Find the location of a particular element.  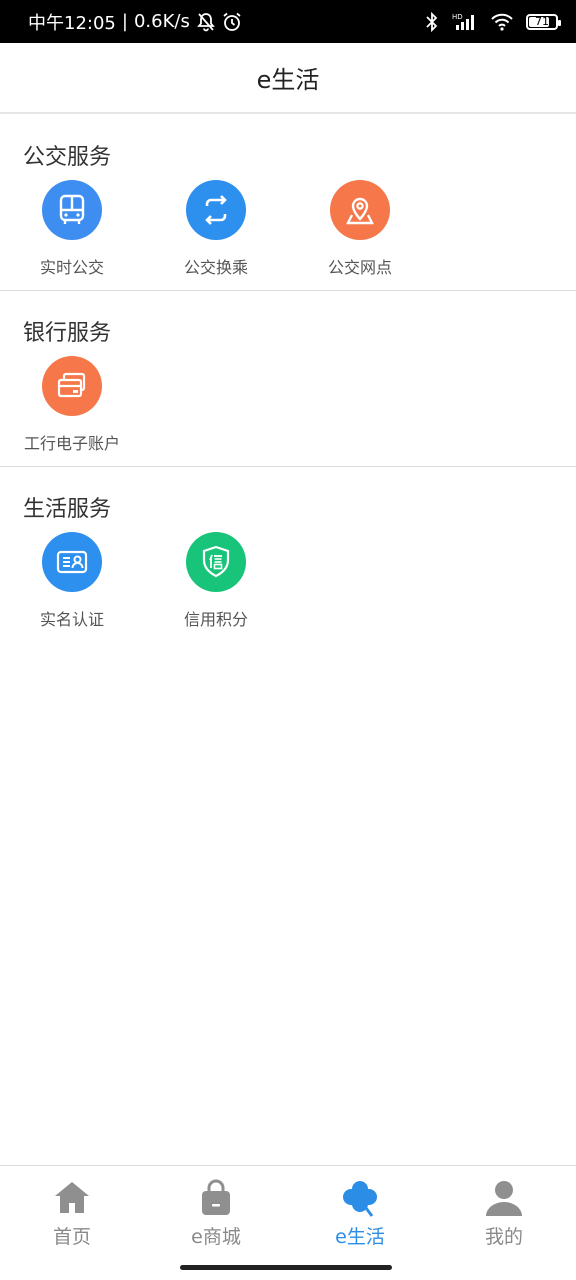

grid-item-real-name-auth: 实名认证 is located at coordinates (72, 581).